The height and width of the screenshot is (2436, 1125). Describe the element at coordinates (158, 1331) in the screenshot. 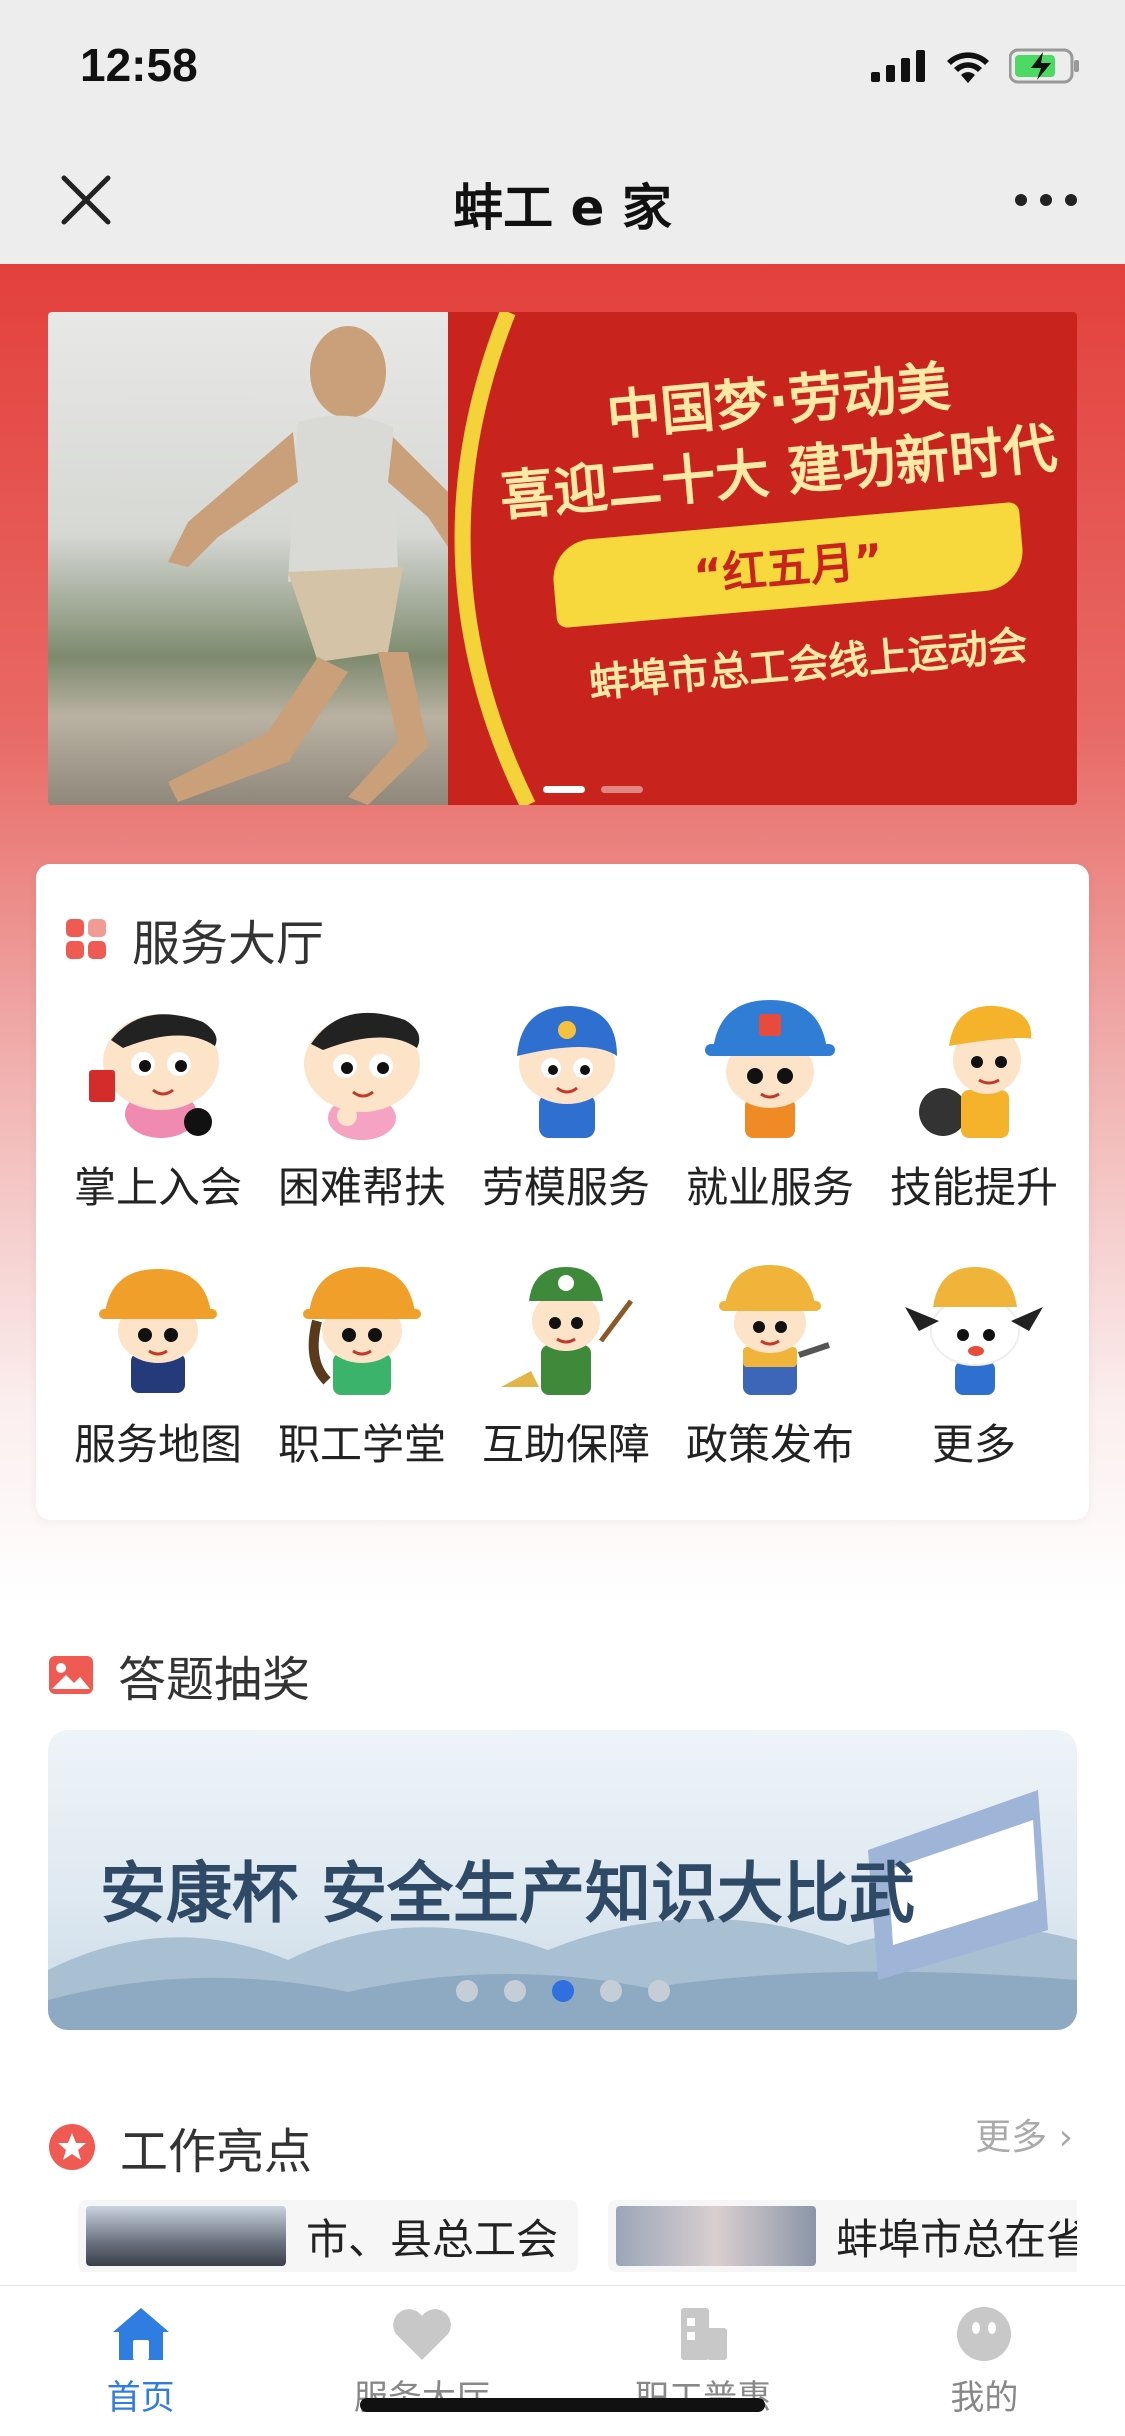

I see `cartoon-map-icon` at that location.